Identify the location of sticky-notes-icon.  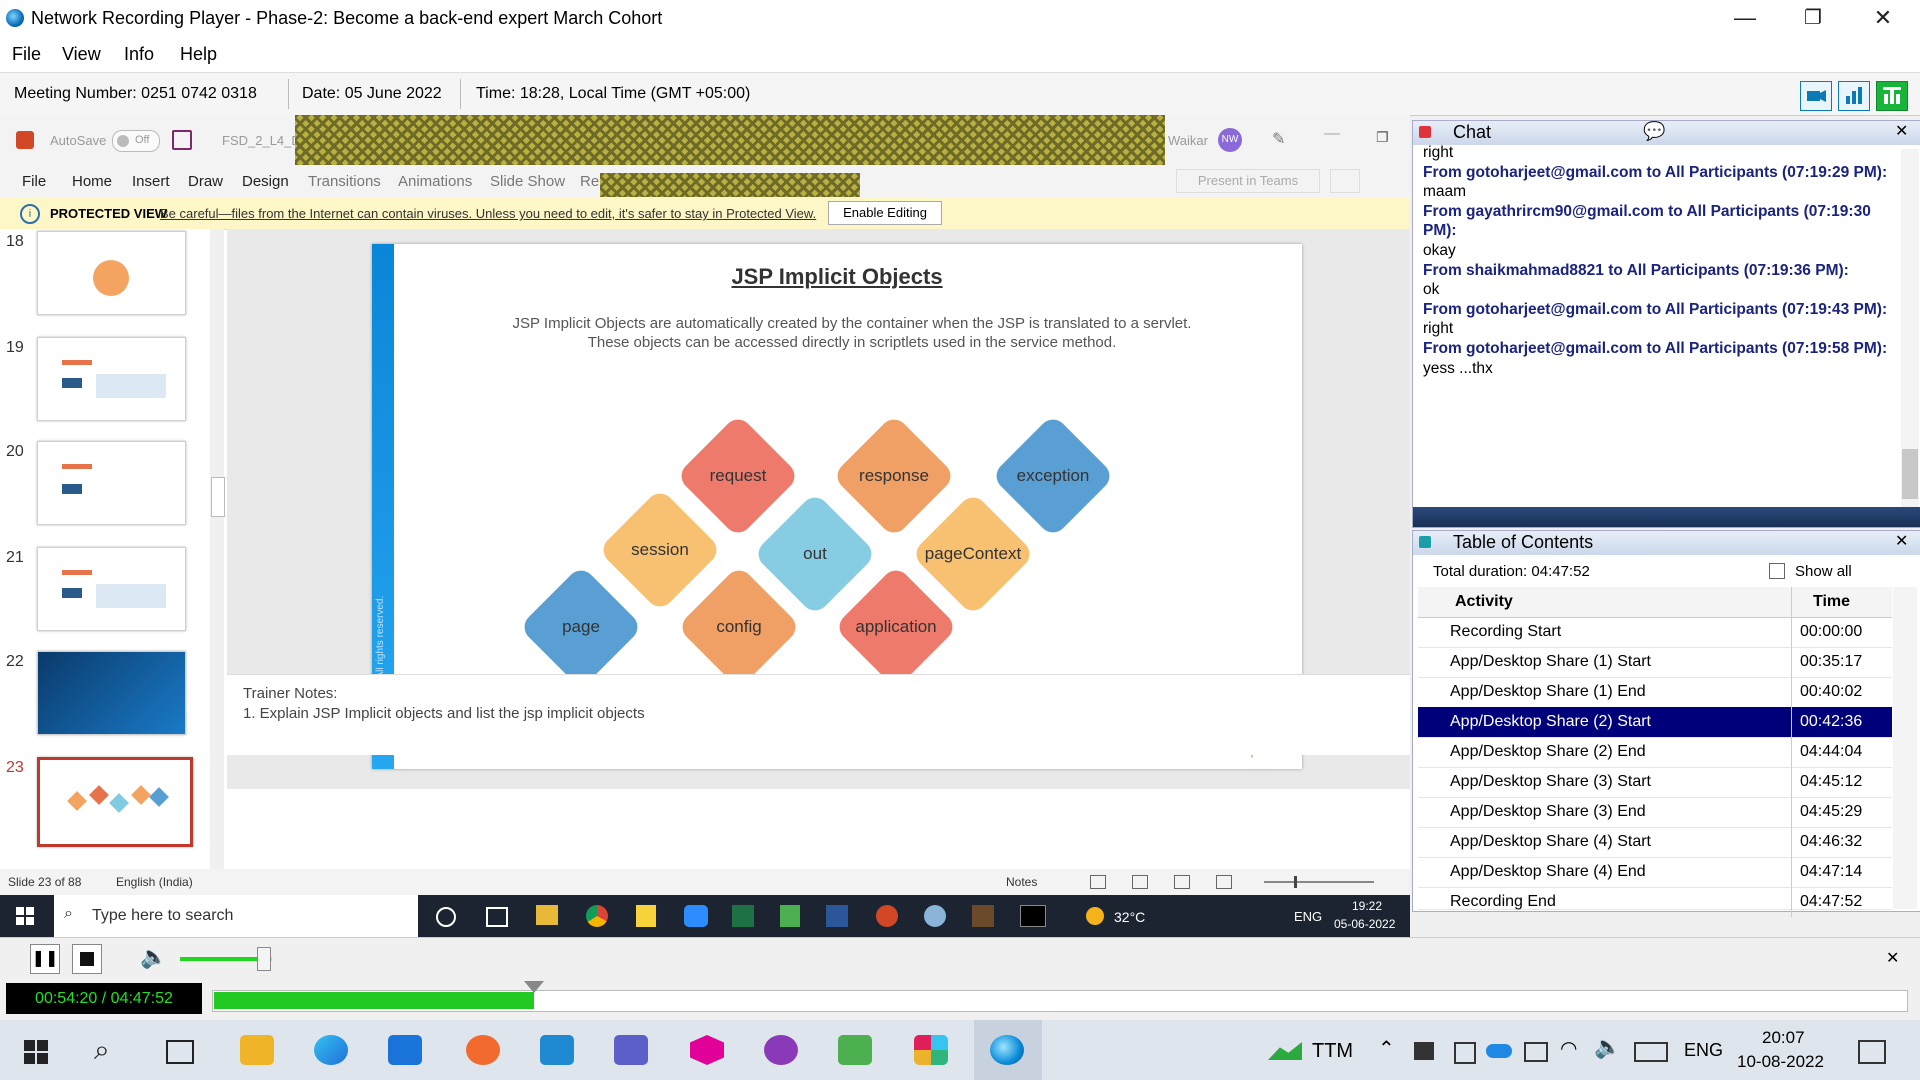
(646, 916).